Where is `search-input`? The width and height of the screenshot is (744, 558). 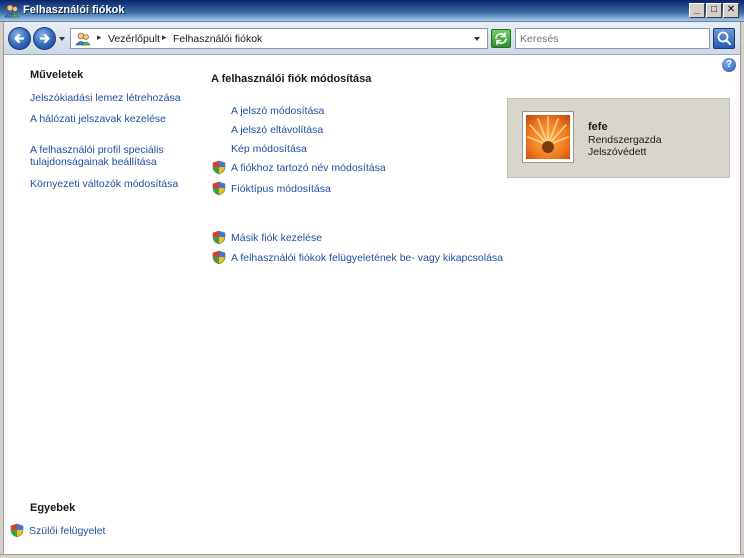 search-input is located at coordinates (612, 38).